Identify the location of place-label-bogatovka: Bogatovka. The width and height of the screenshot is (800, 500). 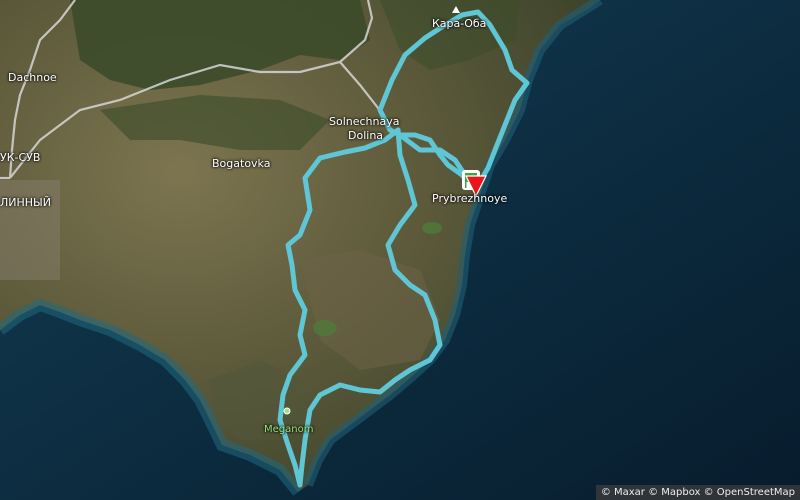
(241, 163).